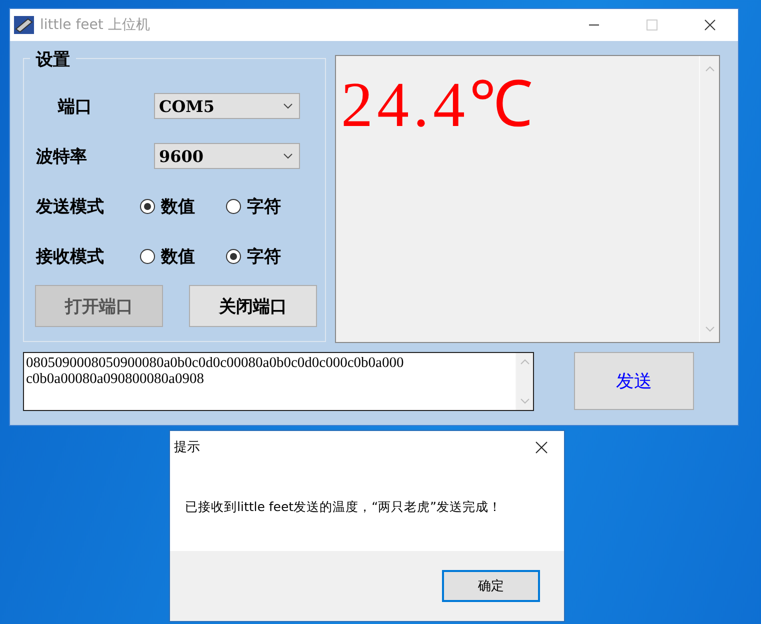 This screenshot has height=624, width=761. What do you see at coordinates (70, 257) in the screenshot?
I see `mode-label: 接收模式` at bounding box center [70, 257].